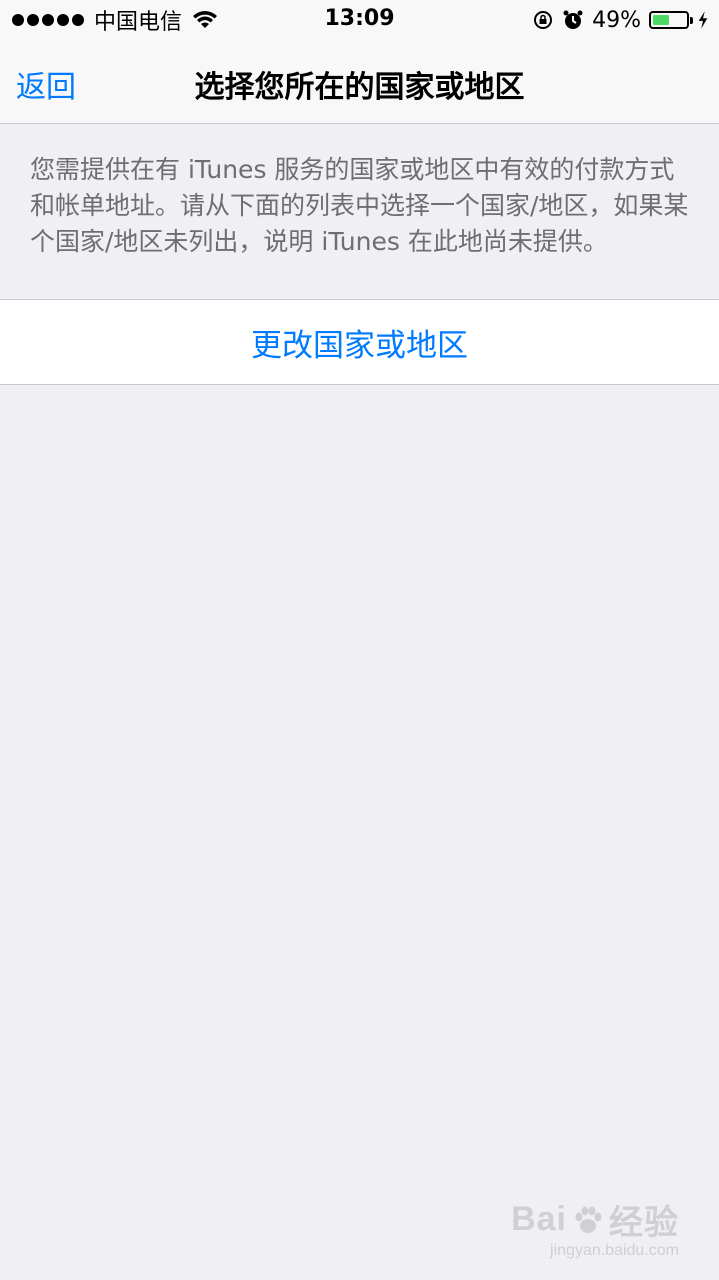 The width and height of the screenshot is (719, 1280). I want to click on page-title: 选择您所在的国家或地区, so click(359, 87).